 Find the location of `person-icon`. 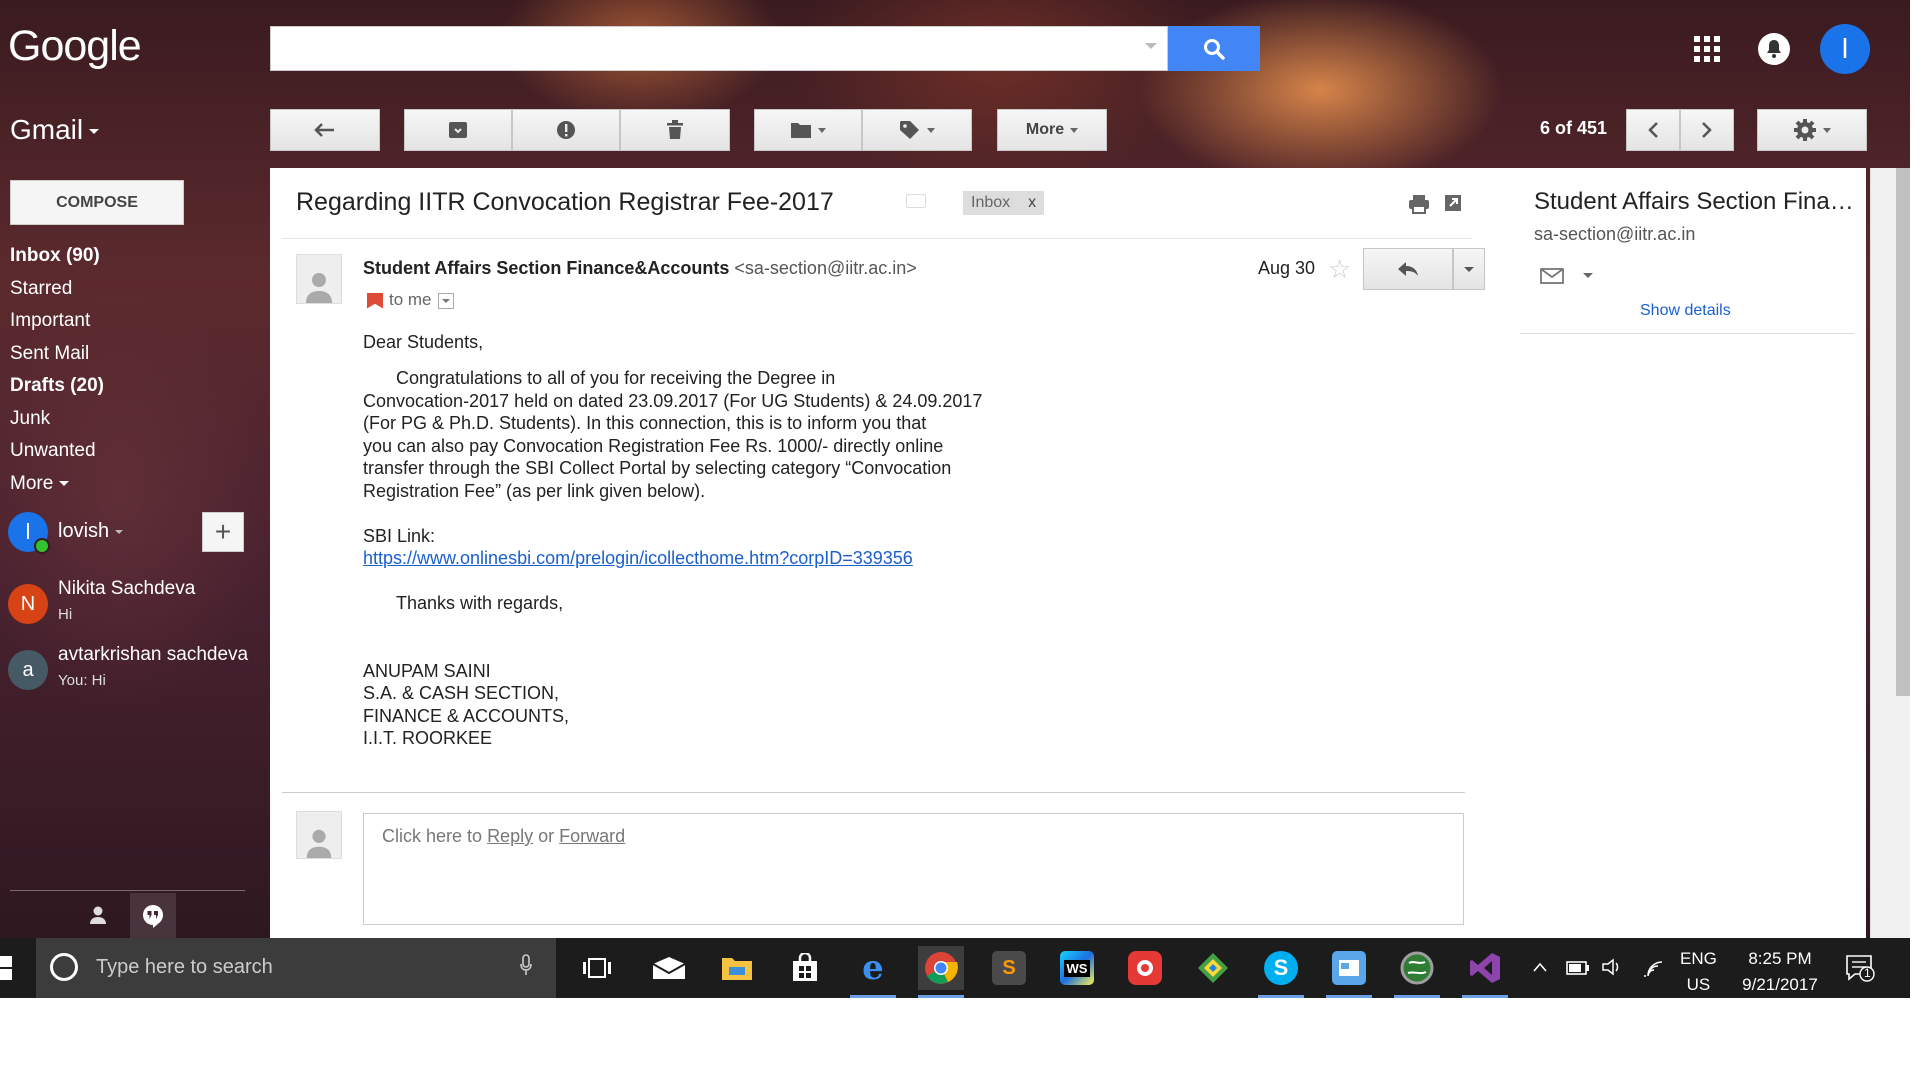

person-icon is located at coordinates (98, 915).